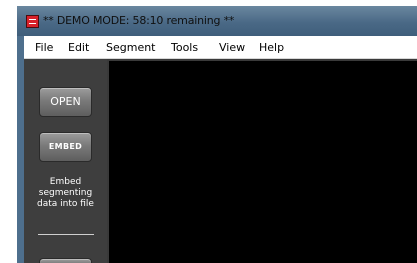  Describe the element at coordinates (65, 193) in the screenshot. I see `embed-description: Embed segmenting data into file` at that location.